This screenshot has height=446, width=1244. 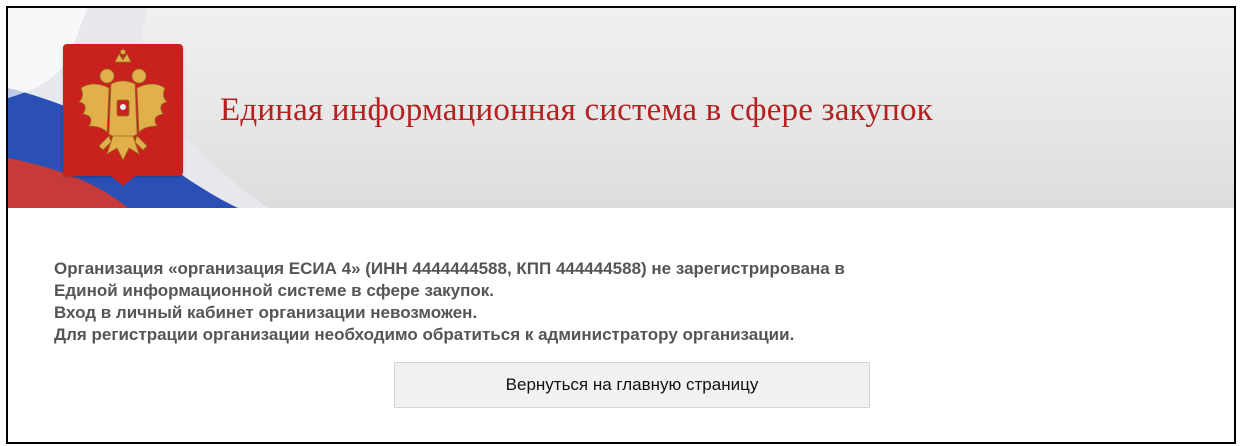 What do you see at coordinates (632, 385) in the screenshot?
I see `back-to-home-button: Вернуться на главную страницу` at bounding box center [632, 385].